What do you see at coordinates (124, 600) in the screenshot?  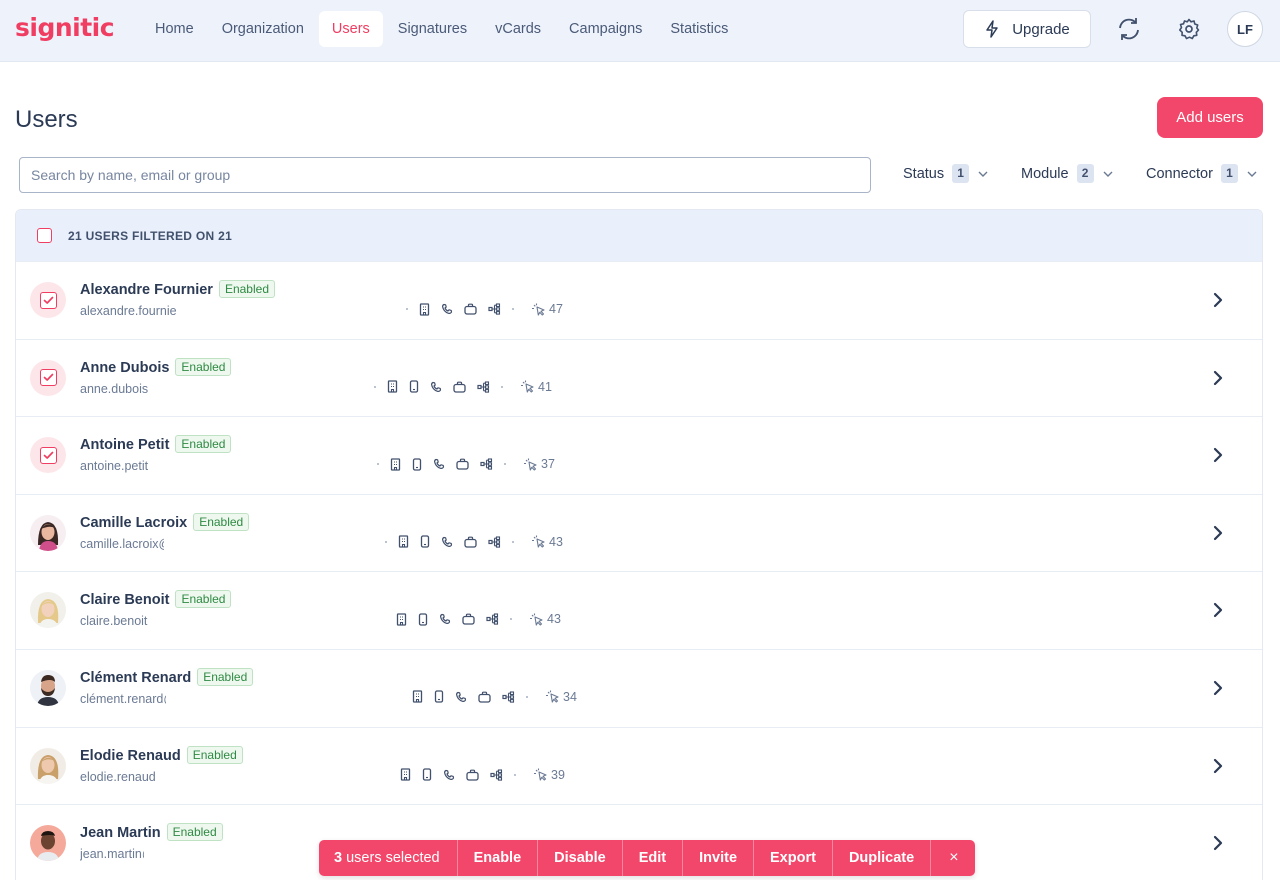 I see `user-name: Claire Benoit` at bounding box center [124, 600].